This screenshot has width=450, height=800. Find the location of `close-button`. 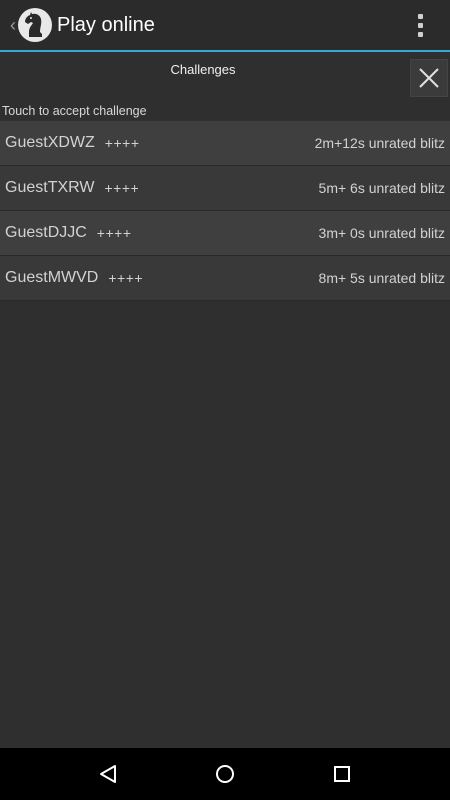

close-button is located at coordinates (429, 78).